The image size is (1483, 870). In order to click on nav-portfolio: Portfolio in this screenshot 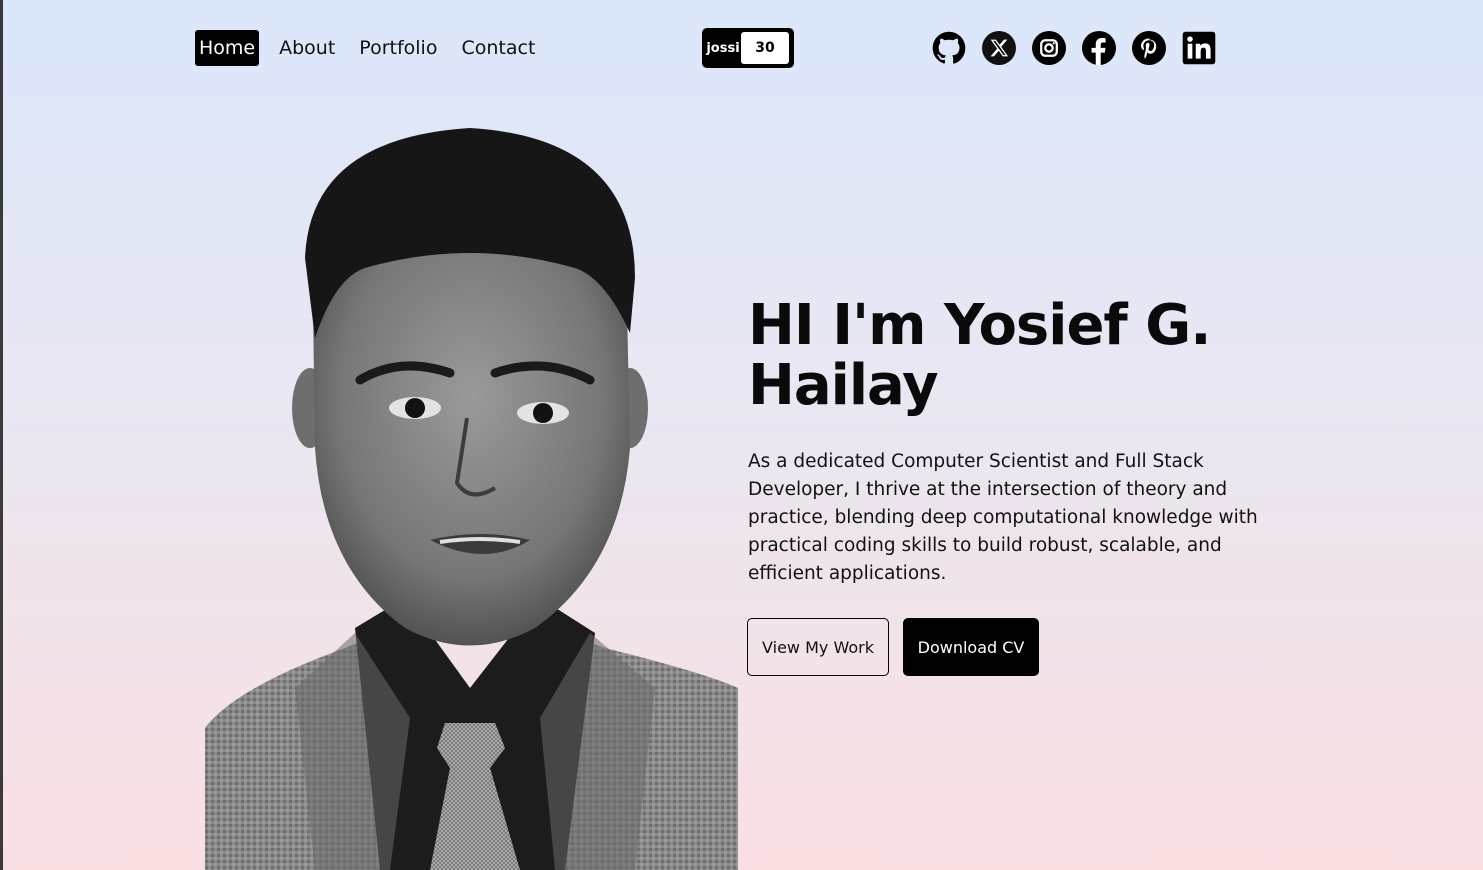, I will do `click(398, 48)`.